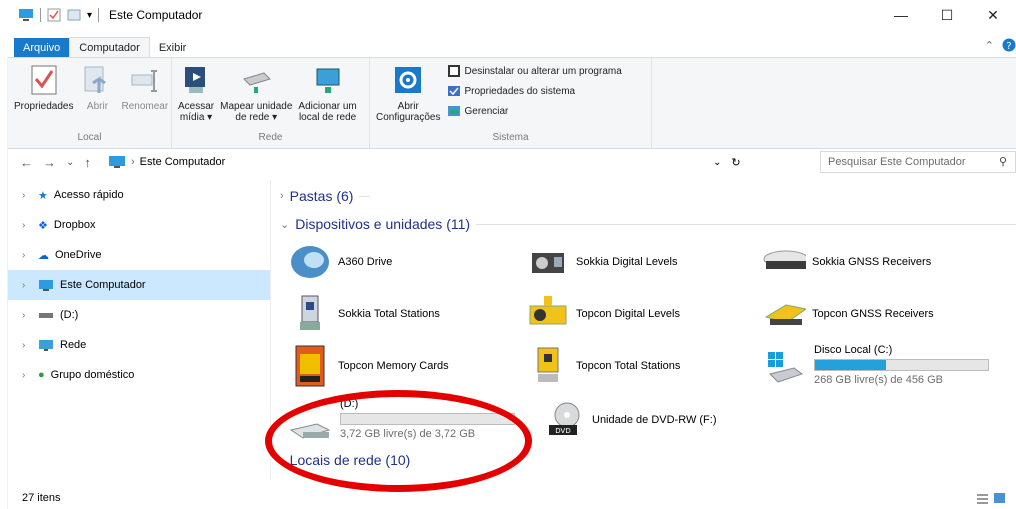  I want to click on group-sistema-label: Sistema, so click(510, 137).